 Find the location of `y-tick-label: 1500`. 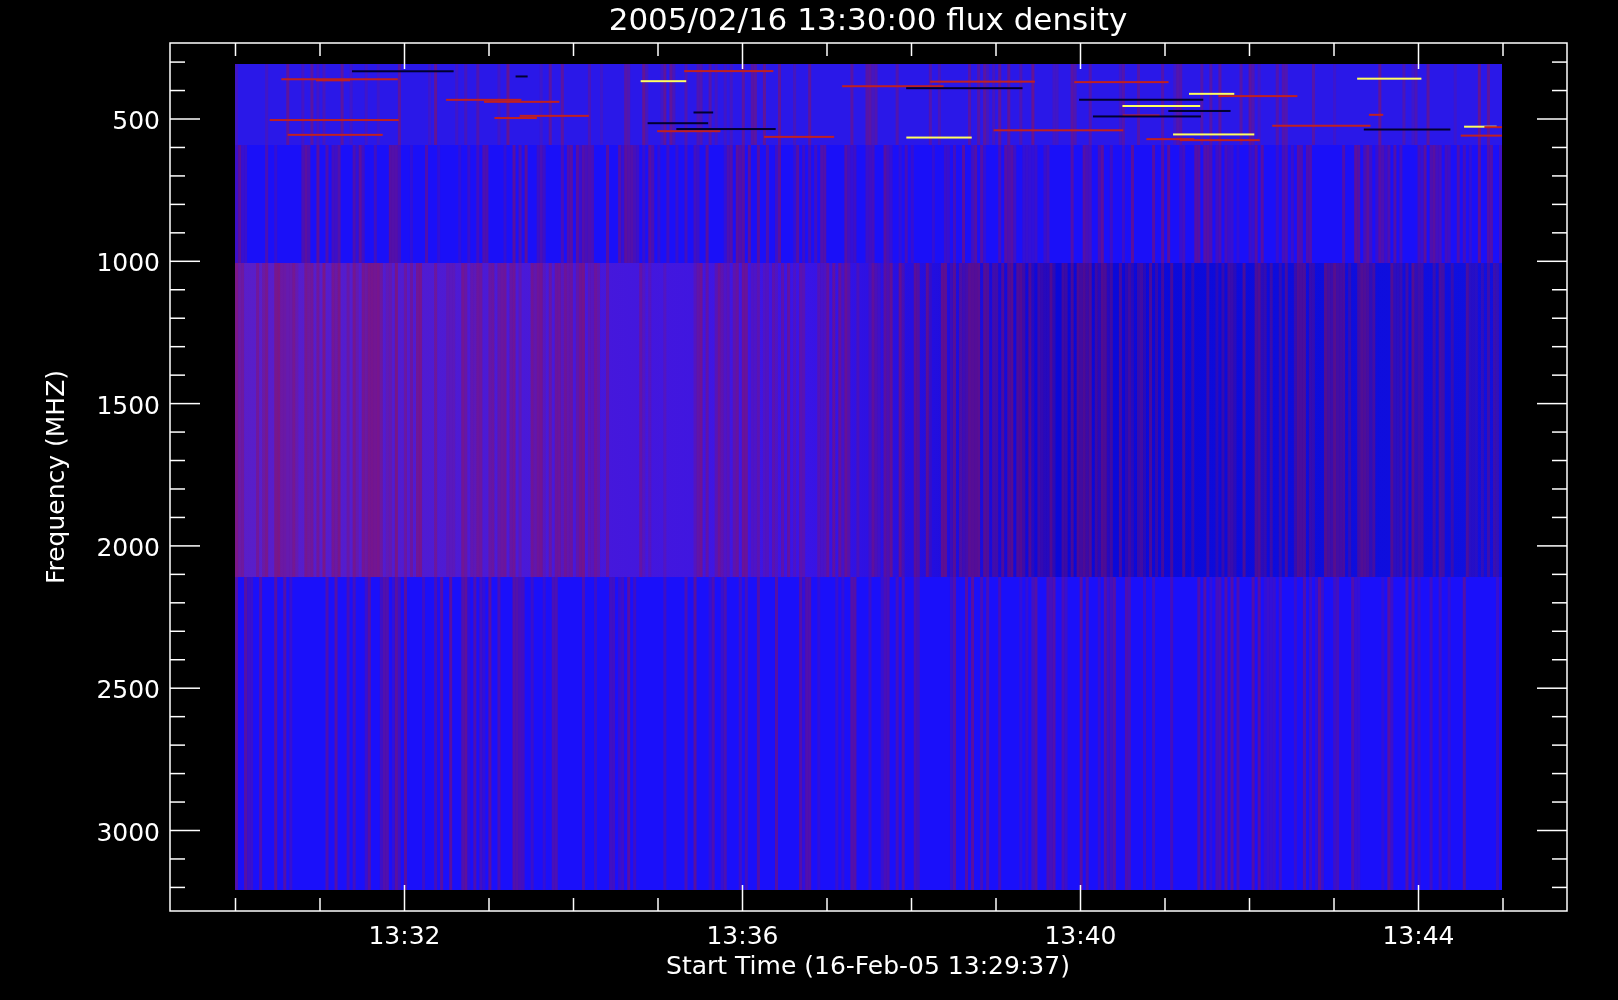

y-tick-label: 1500 is located at coordinates (128, 405).